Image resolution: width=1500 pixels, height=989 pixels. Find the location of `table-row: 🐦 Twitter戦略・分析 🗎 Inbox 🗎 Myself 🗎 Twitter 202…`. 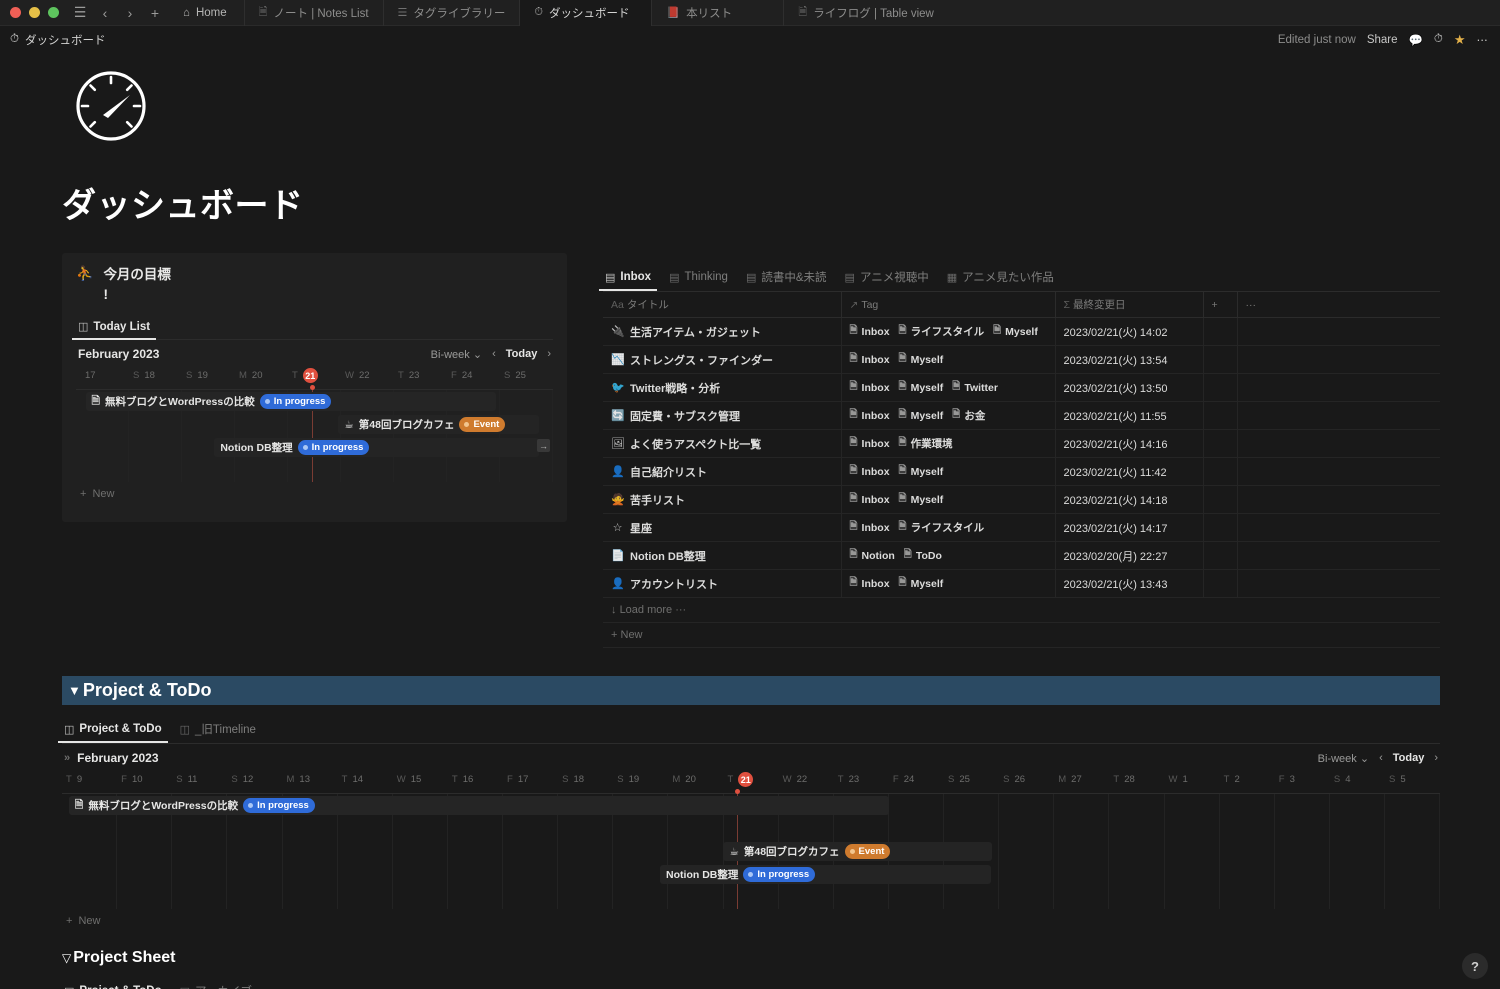

table-row: 🐦 Twitter戦略・分析 🗎 Inbox 🗎 Myself 🗎 Twitter 202… is located at coordinates (1021, 387).